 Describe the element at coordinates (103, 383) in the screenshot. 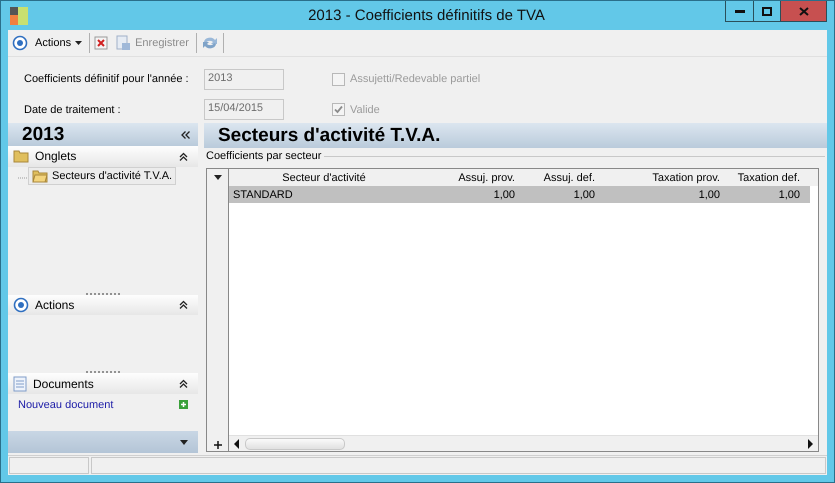

I see `section-header: Documents` at that location.